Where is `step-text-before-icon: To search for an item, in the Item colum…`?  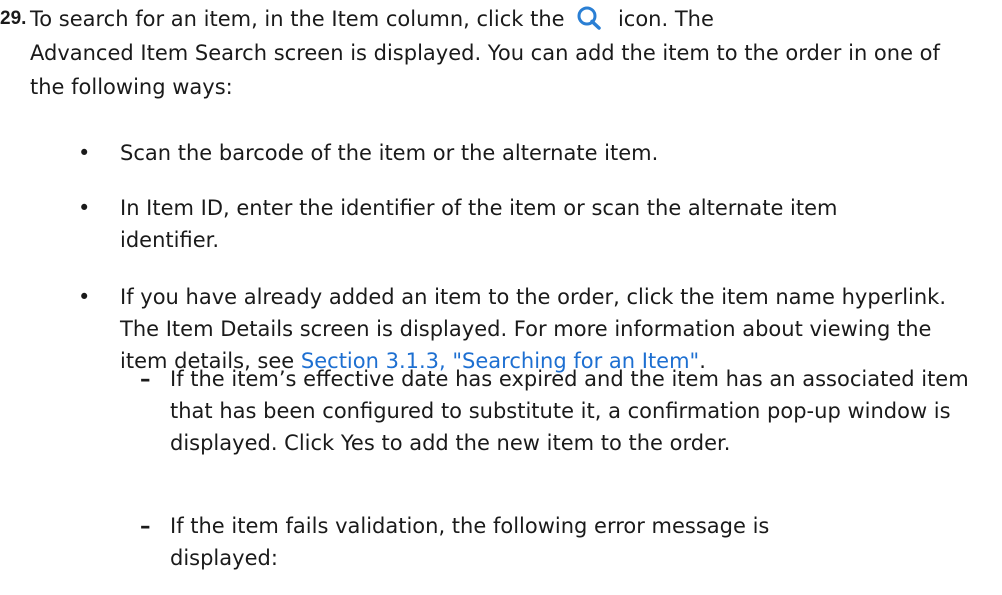
step-text-before-icon: To search for an item, in the Item colum… is located at coordinates (297, 19).